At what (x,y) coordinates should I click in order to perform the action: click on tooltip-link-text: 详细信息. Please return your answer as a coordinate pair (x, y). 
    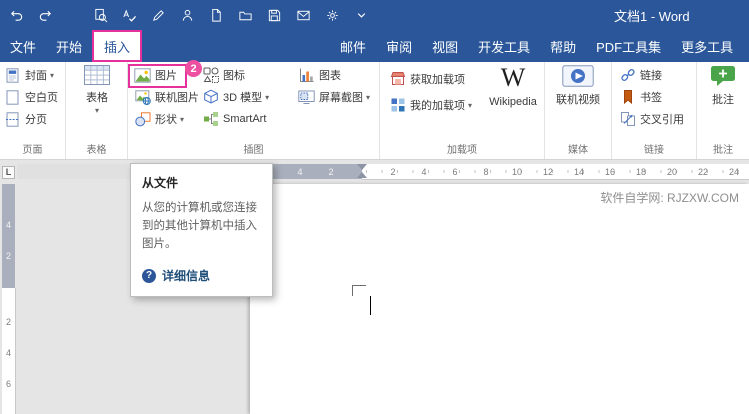
    Looking at the image, I should click on (186, 276).